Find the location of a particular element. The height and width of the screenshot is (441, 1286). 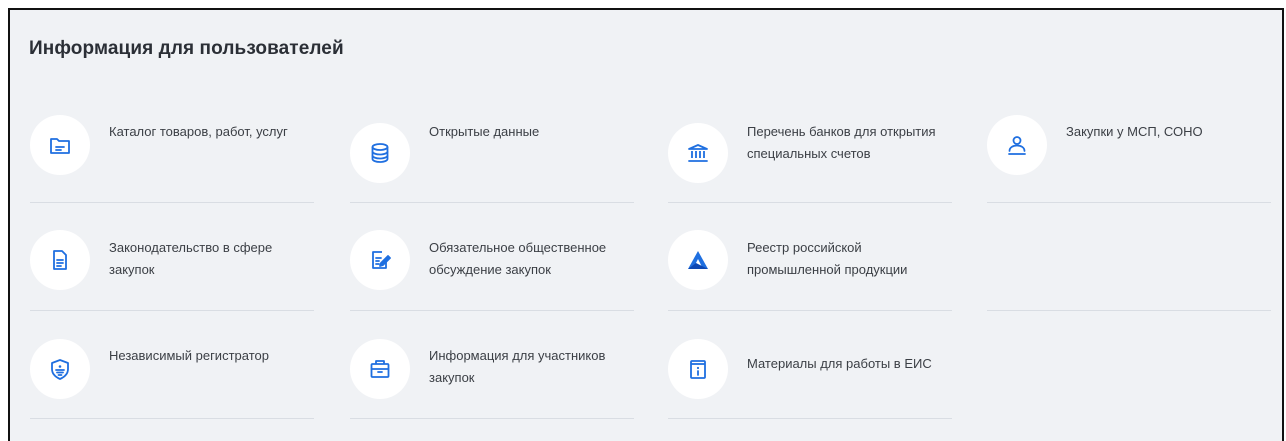

tile-eis-materials: Материалы для работы в ЕИС is located at coordinates (810, 365).